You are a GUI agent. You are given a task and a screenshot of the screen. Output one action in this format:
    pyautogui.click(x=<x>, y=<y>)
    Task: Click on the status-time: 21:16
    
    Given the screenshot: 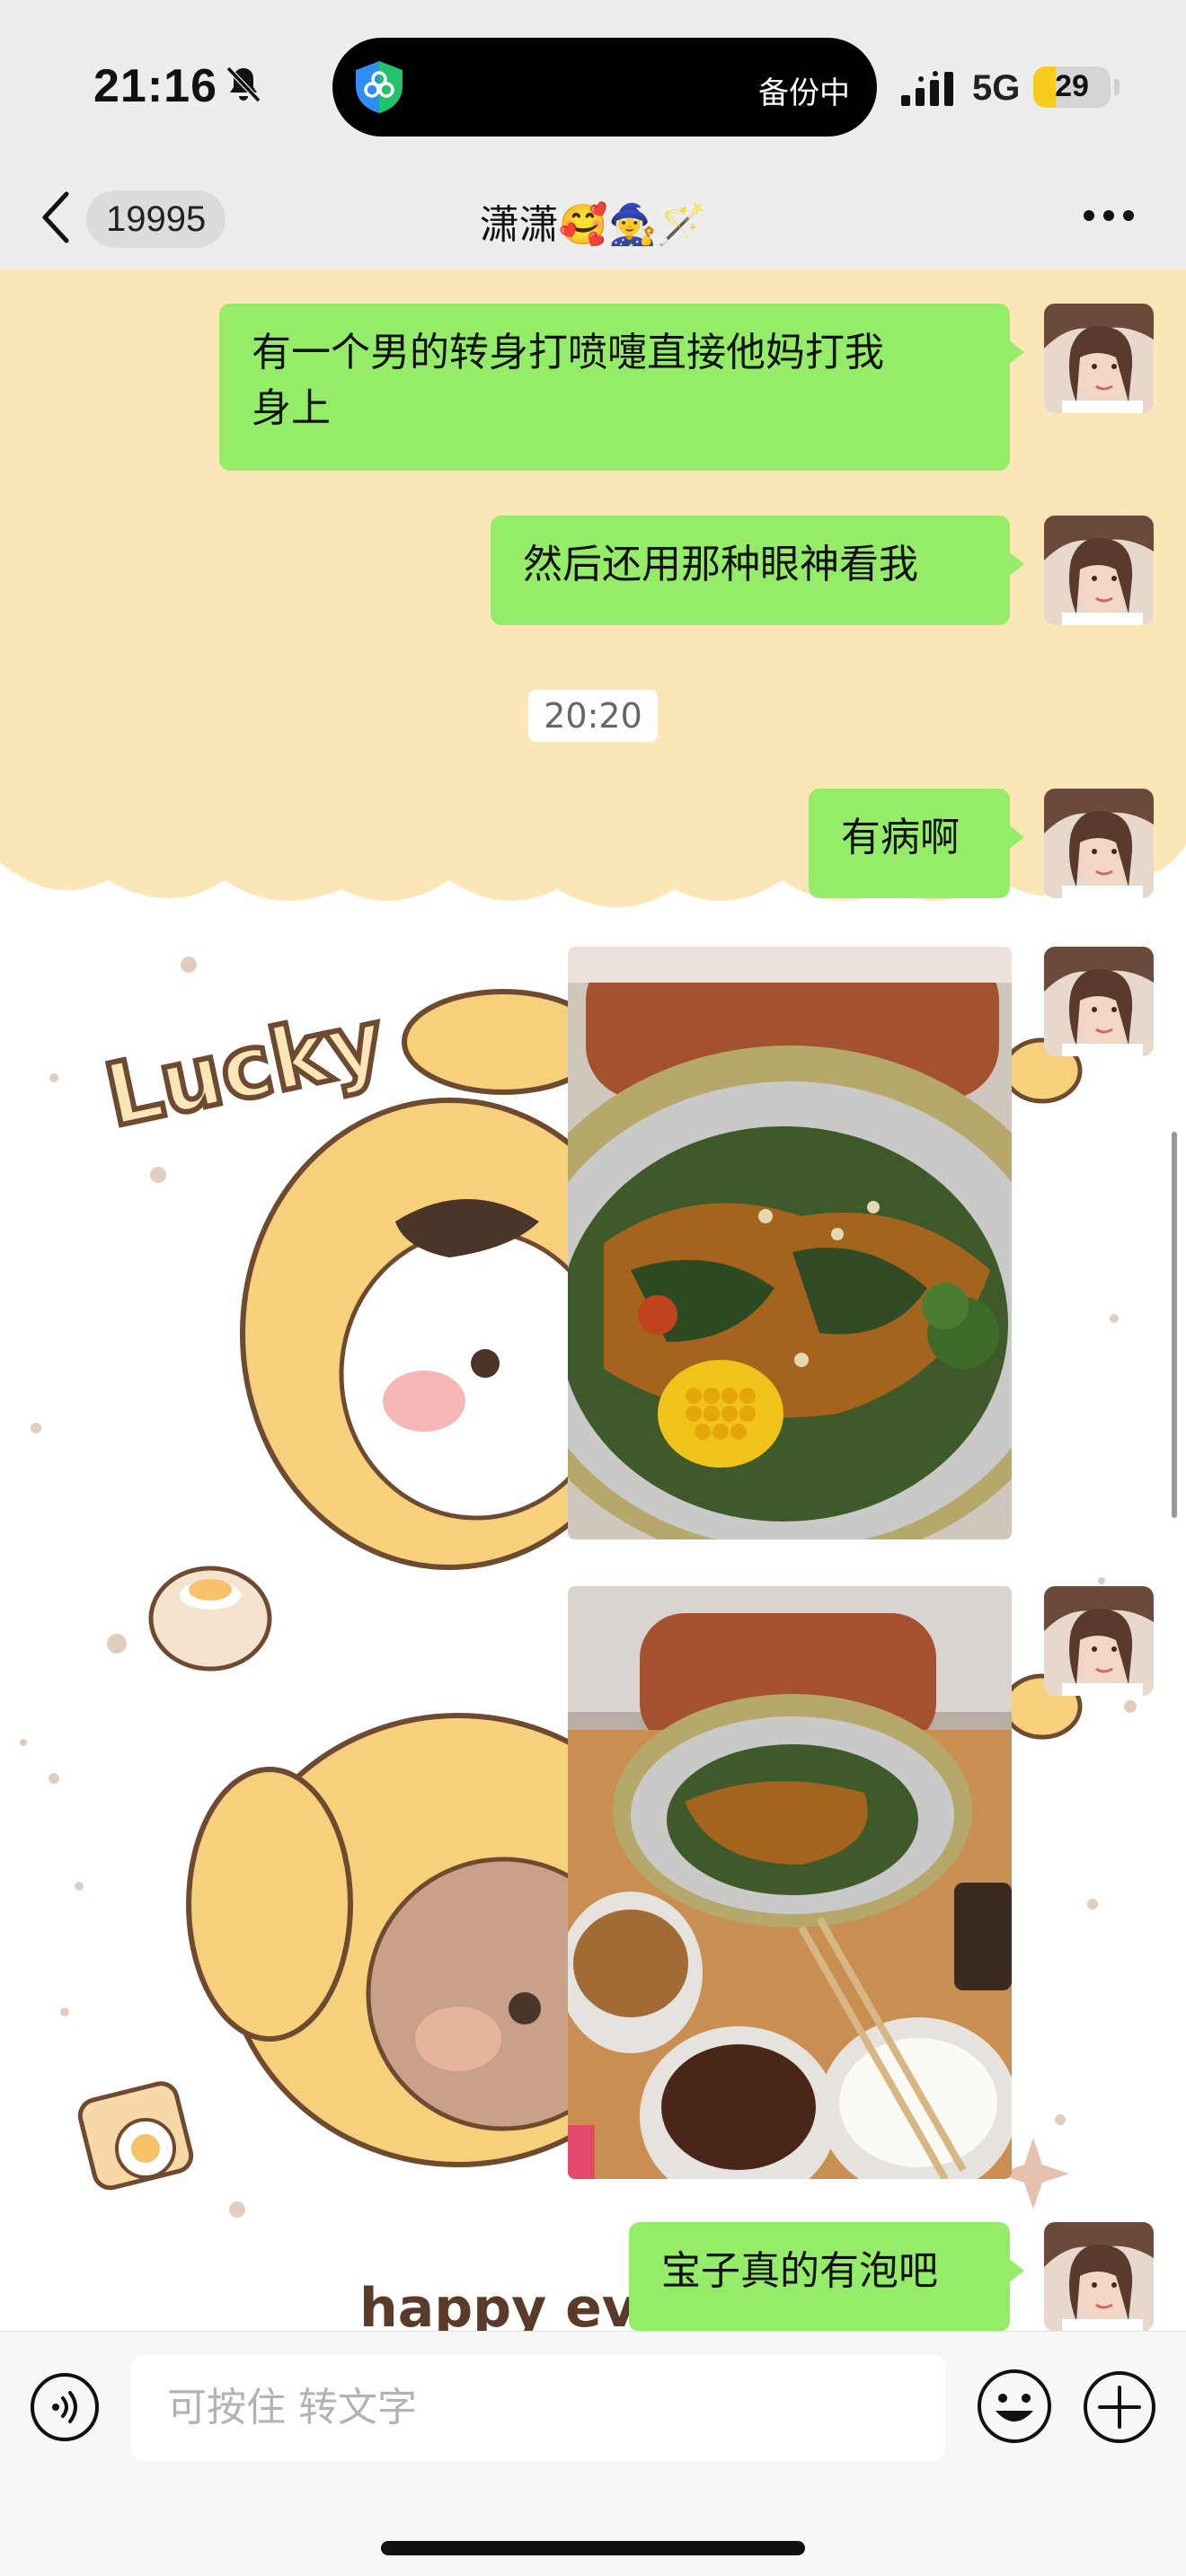 What is the action you would take?
    pyautogui.click(x=155, y=86)
    